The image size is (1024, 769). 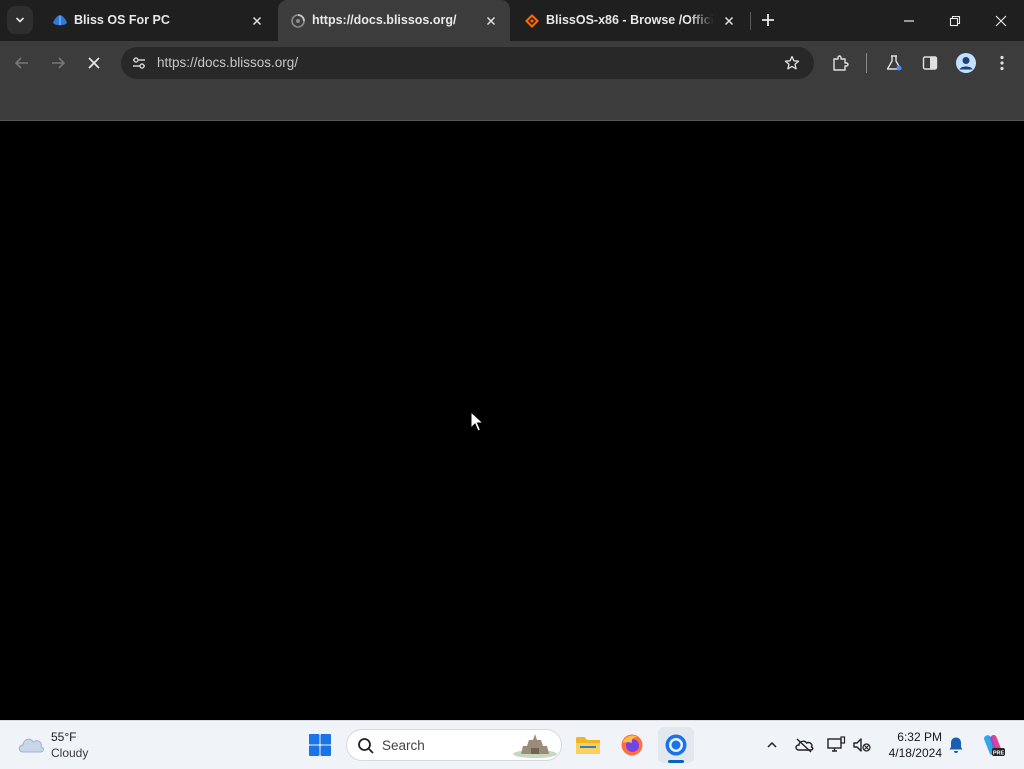 I want to click on firefox-app, so click(x=632, y=745).